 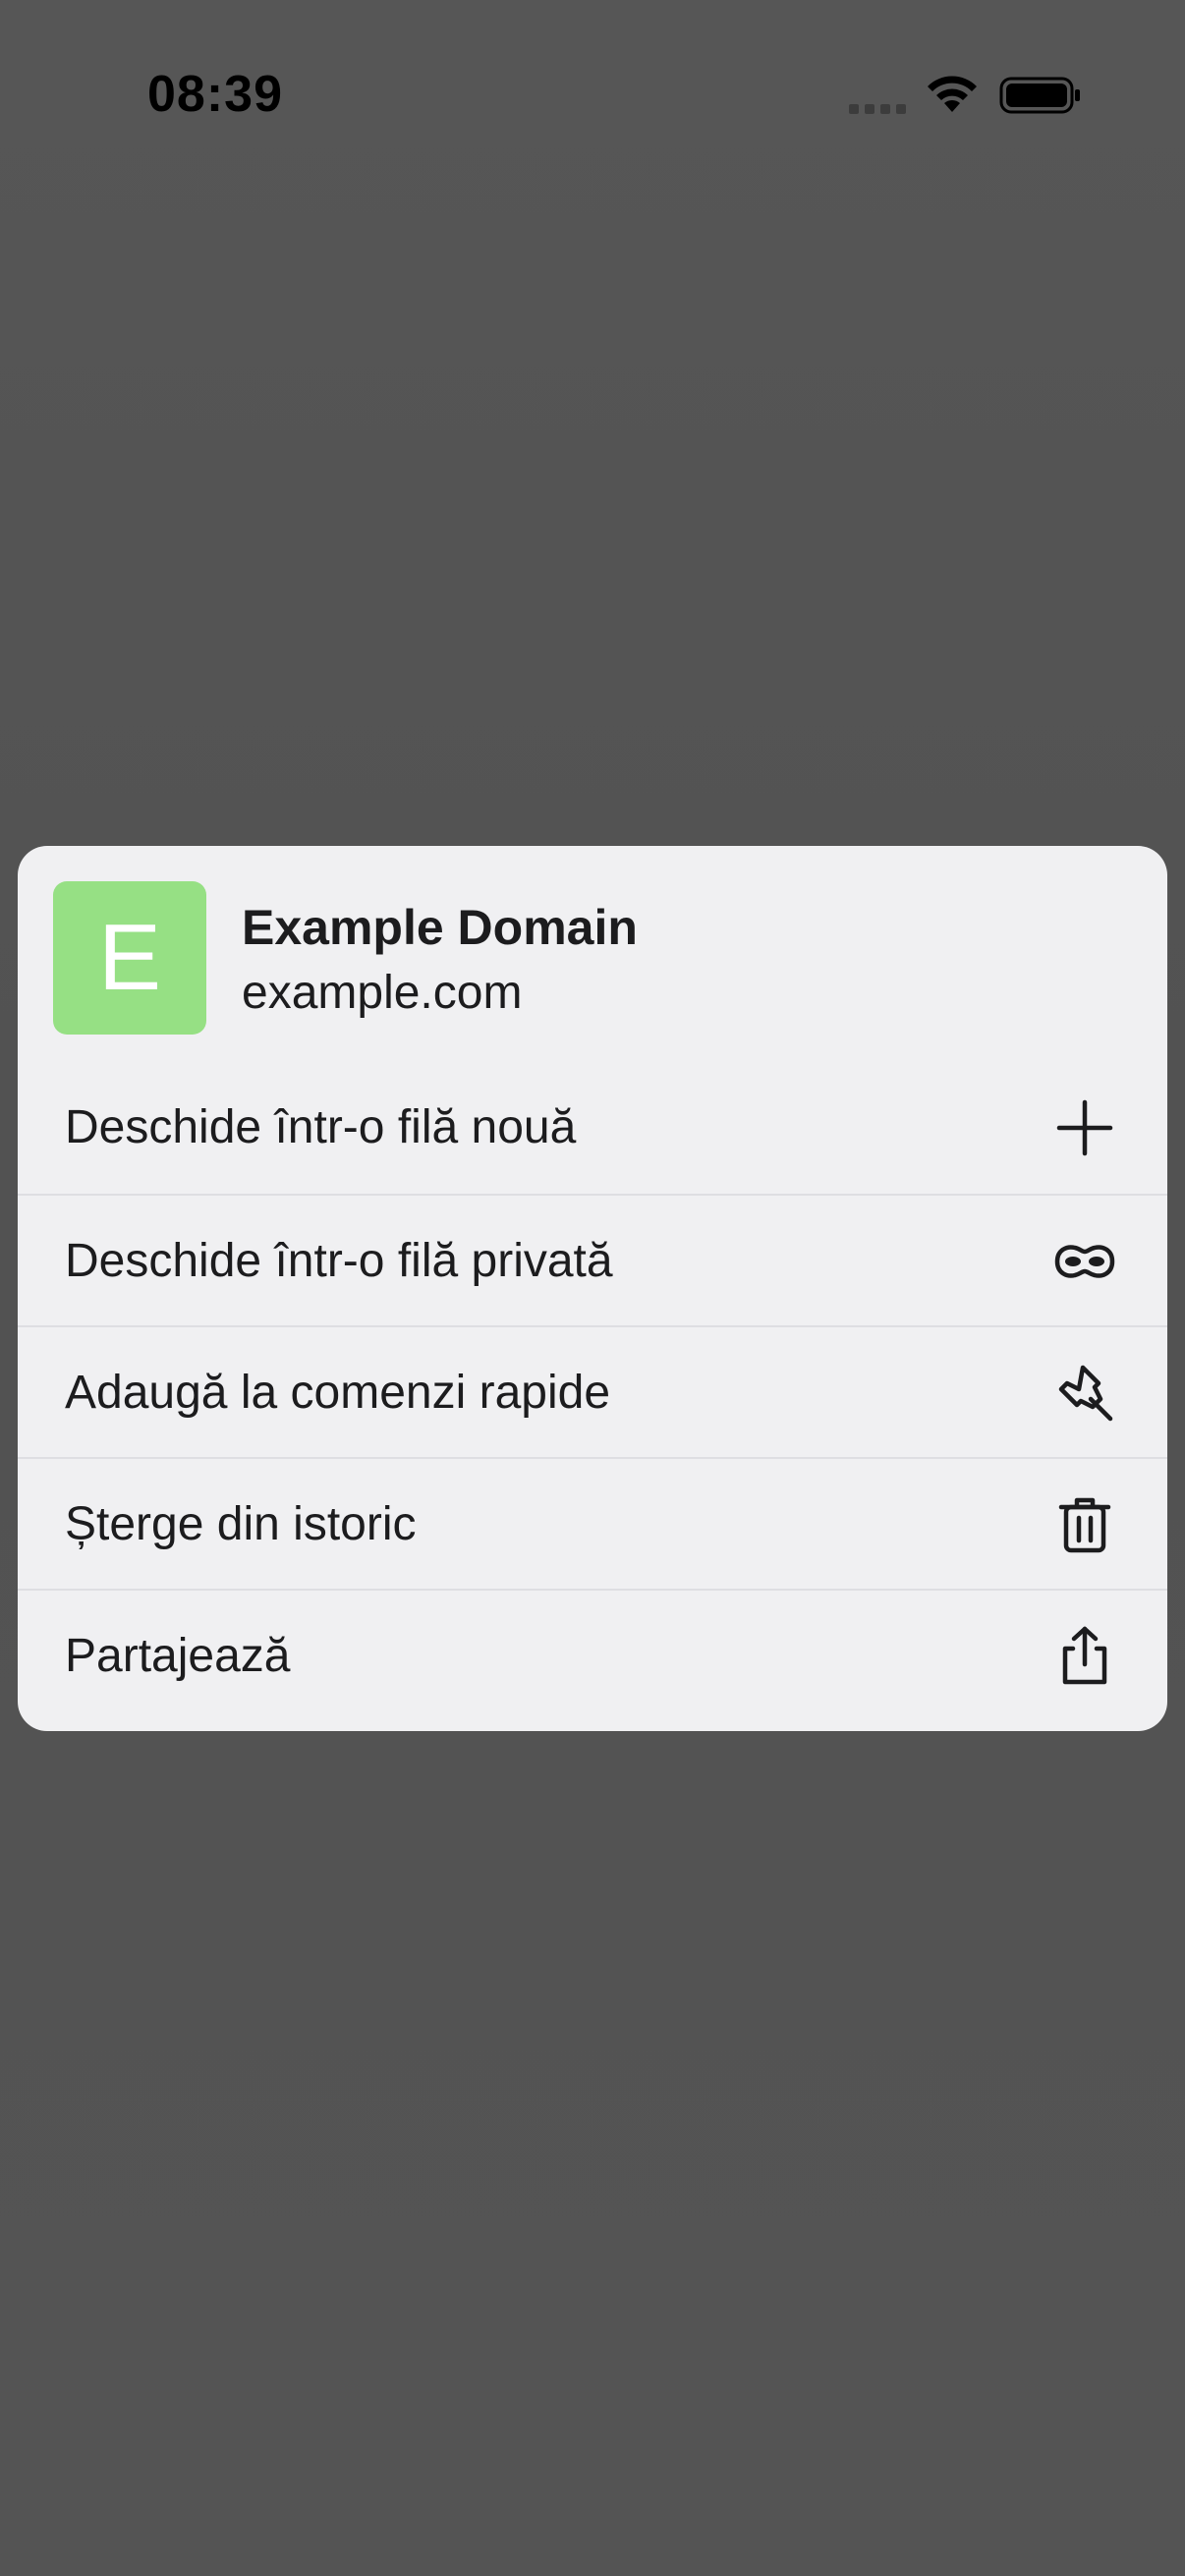 What do you see at coordinates (1084, 1393) in the screenshot?
I see `pin-icon` at bounding box center [1084, 1393].